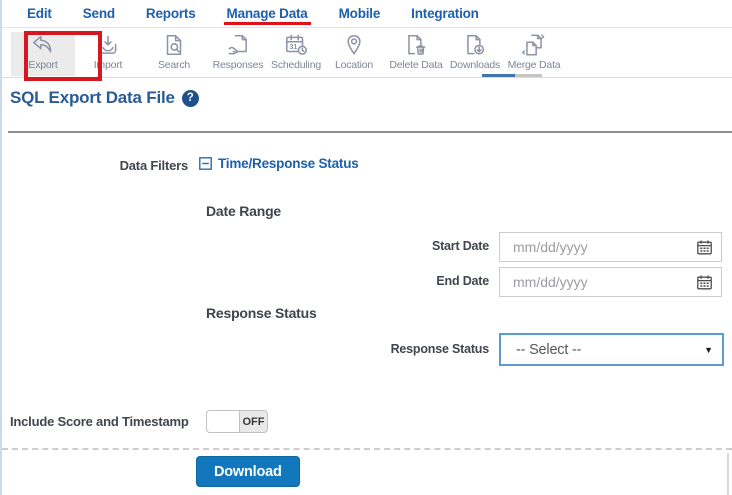 This screenshot has height=495, width=732. I want to click on data-filters-label: Data Filters, so click(154, 165).